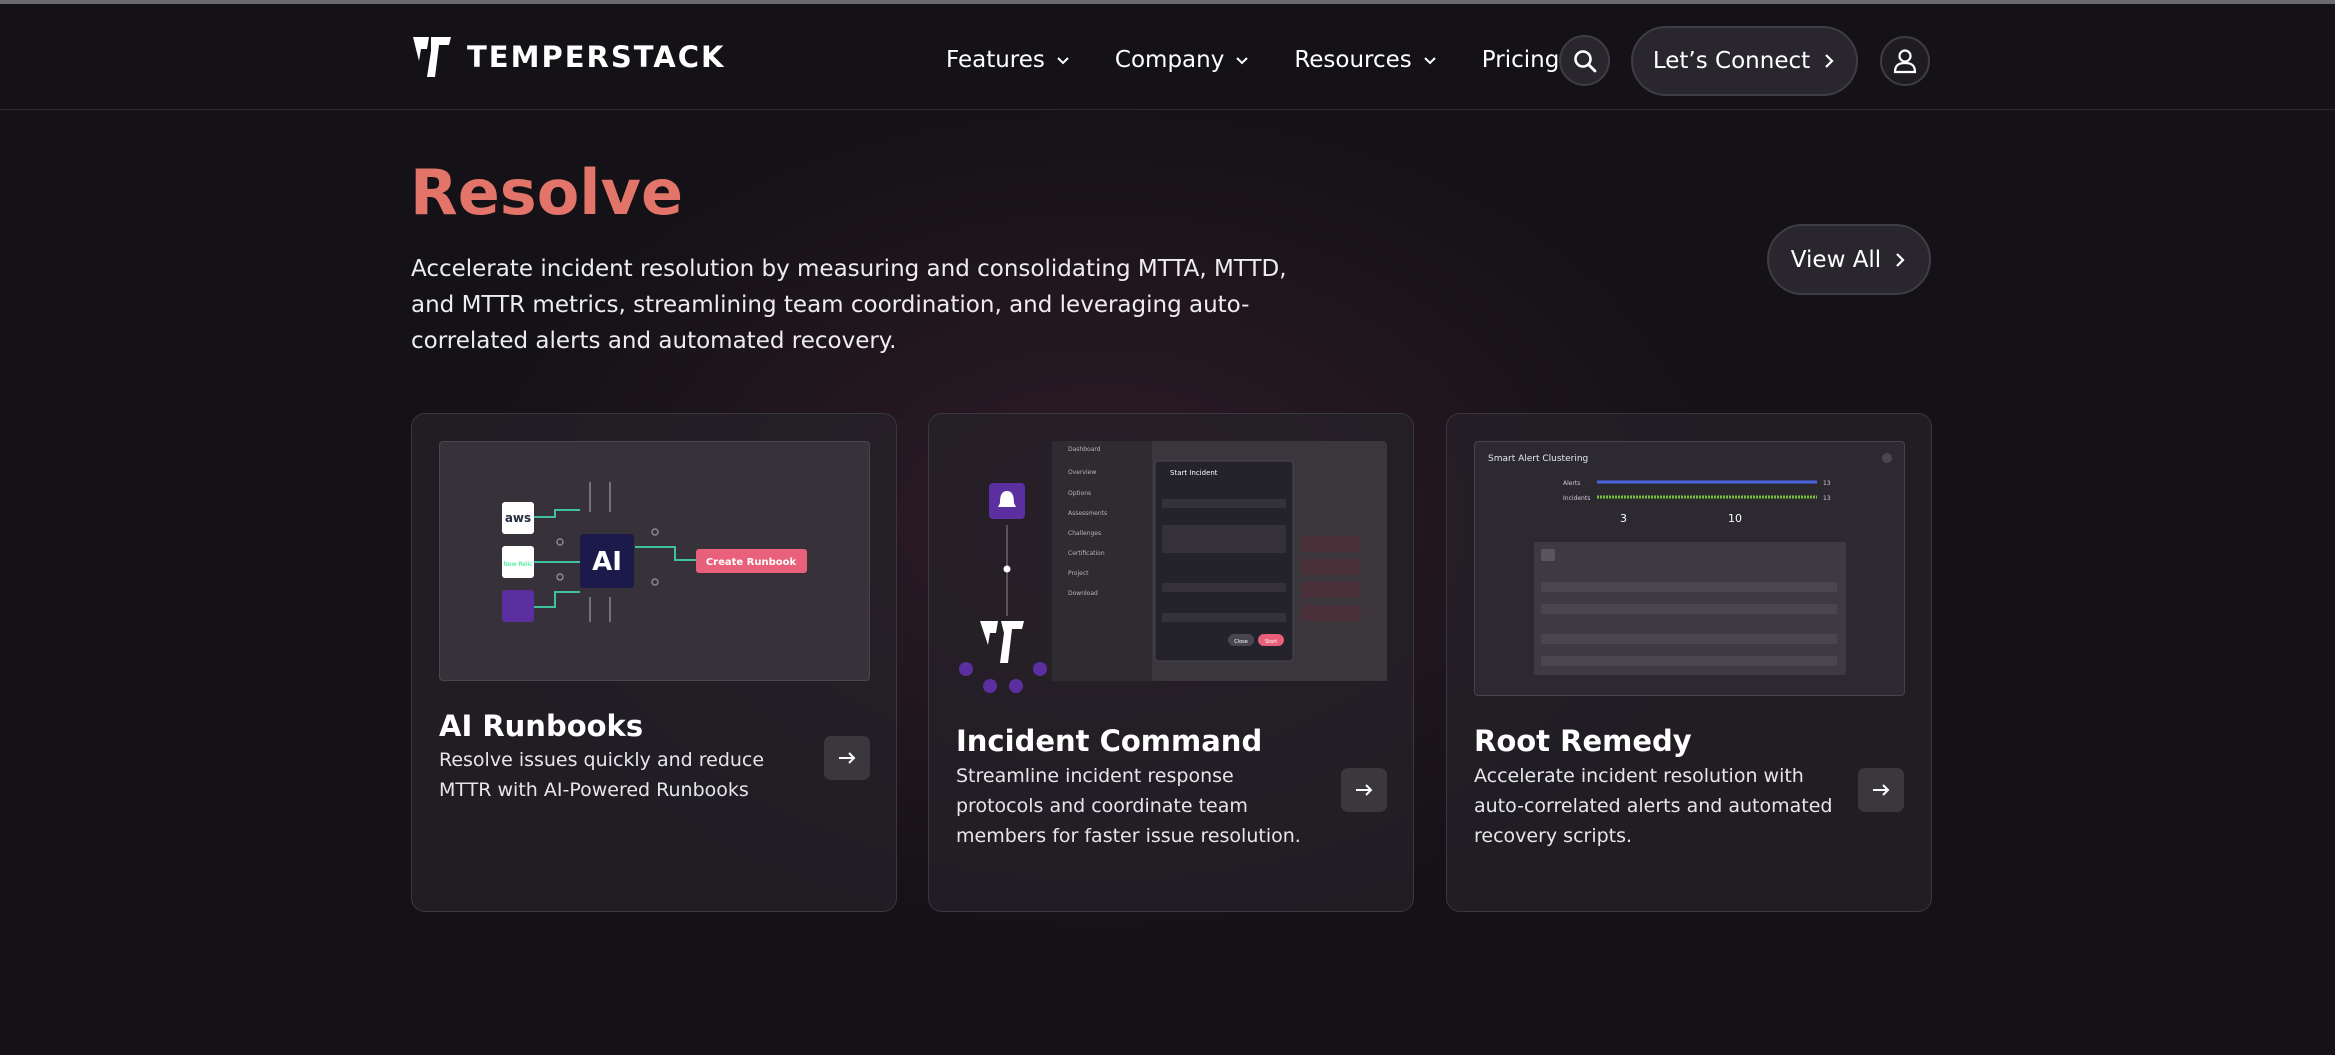 Image resolution: width=2335 pixels, height=1055 pixels. I want to click on purple-integration-icon, so click(518, 606).